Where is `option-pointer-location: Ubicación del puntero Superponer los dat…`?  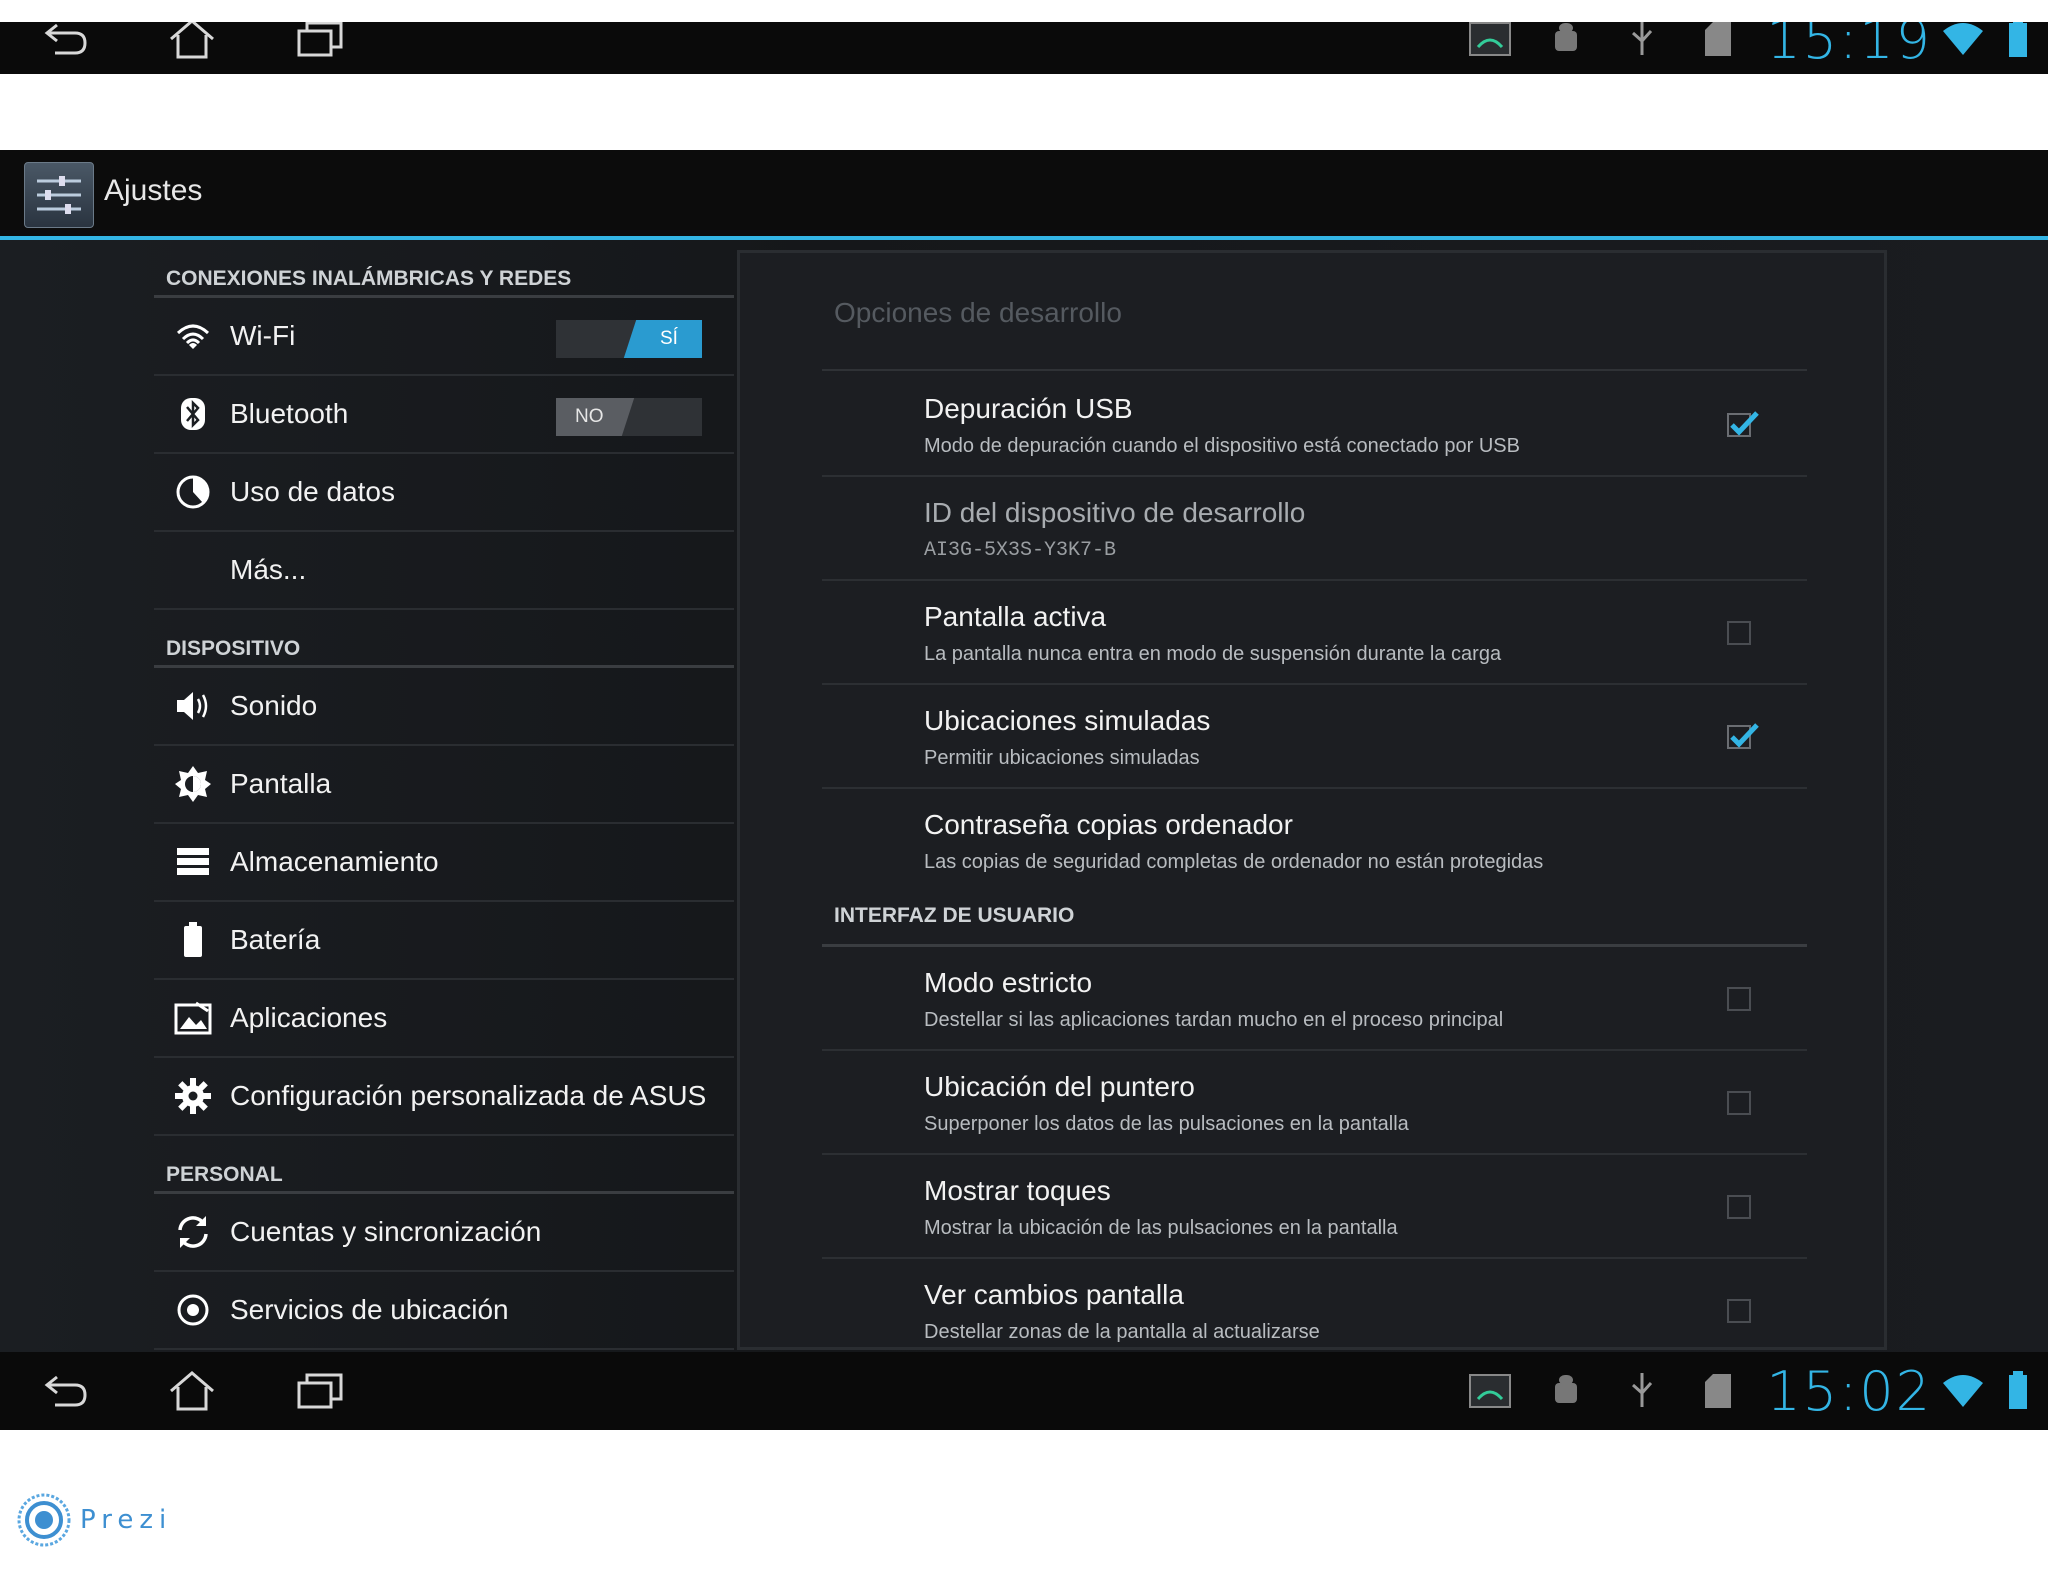 option-pointer-location: Ubicación del puntero Superponer los dat… is located at coordinates (1314, 1103).